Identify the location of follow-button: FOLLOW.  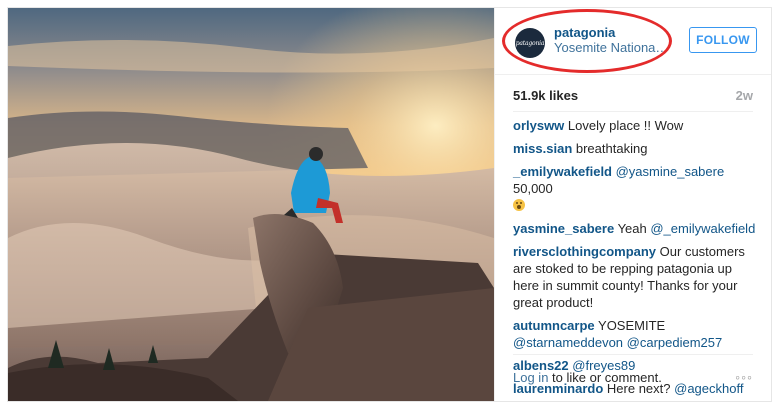
(723, 40).